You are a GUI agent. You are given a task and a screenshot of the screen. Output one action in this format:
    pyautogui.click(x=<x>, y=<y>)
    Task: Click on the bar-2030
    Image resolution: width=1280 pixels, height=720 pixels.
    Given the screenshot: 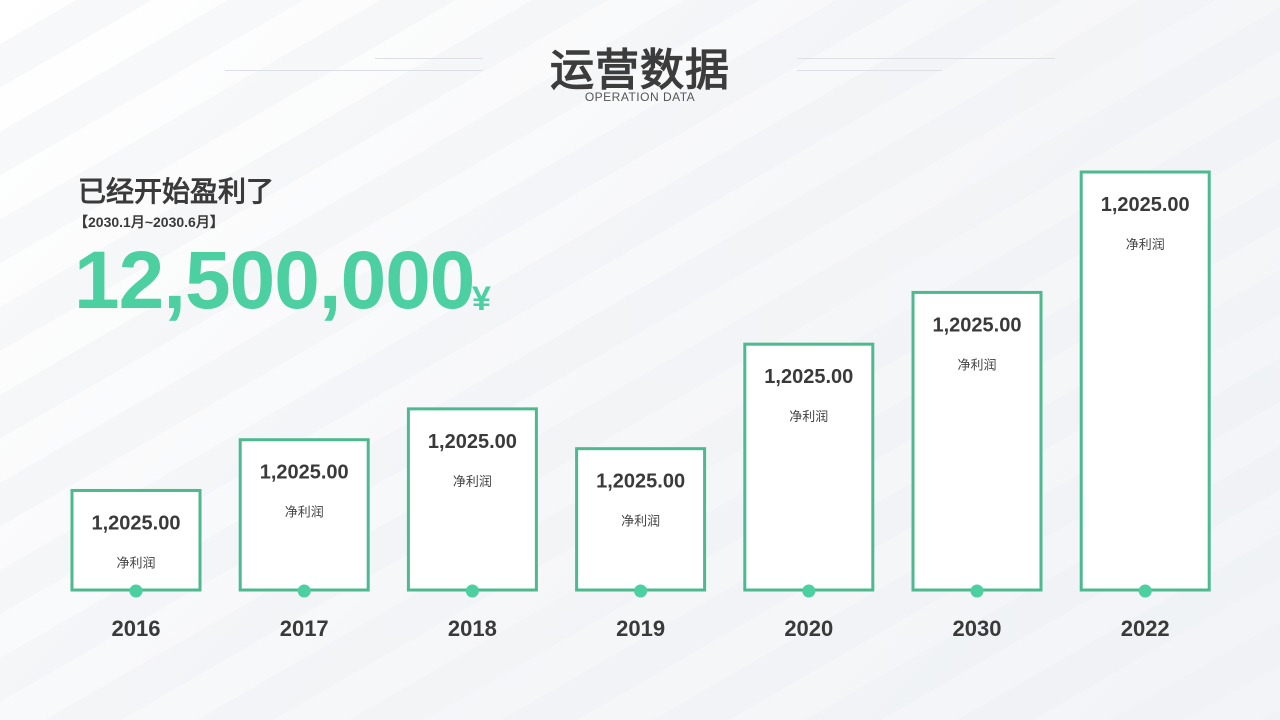 What is the action you would take?
    pyautogui.click(x=977, y=441)
    